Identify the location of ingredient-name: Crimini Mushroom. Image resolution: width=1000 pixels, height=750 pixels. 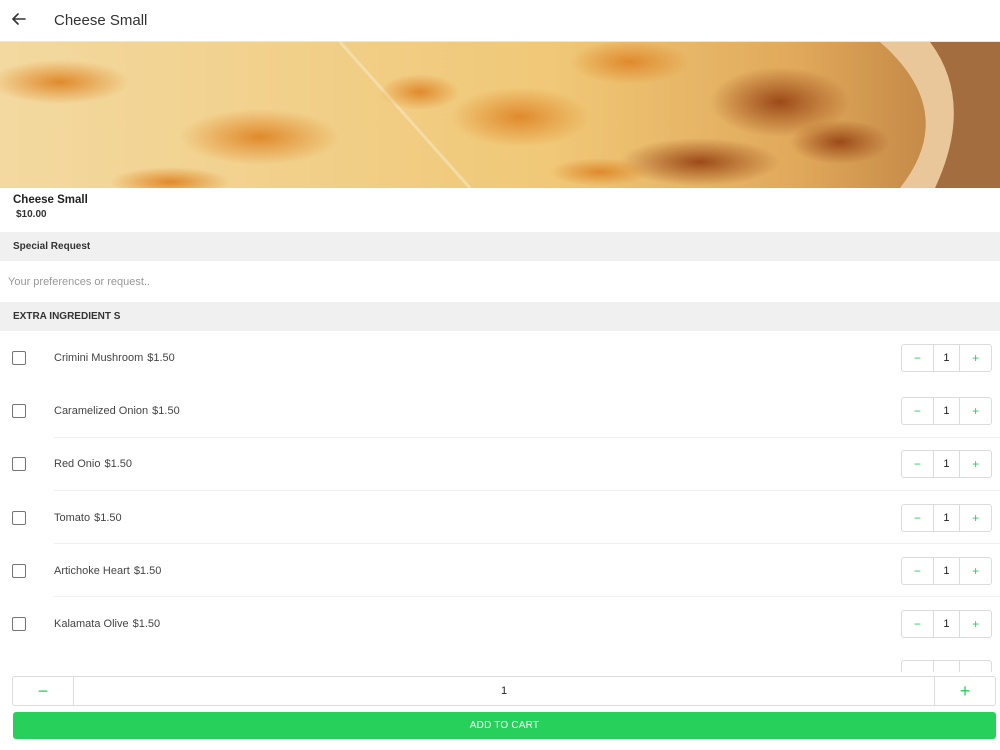
(99, 357).